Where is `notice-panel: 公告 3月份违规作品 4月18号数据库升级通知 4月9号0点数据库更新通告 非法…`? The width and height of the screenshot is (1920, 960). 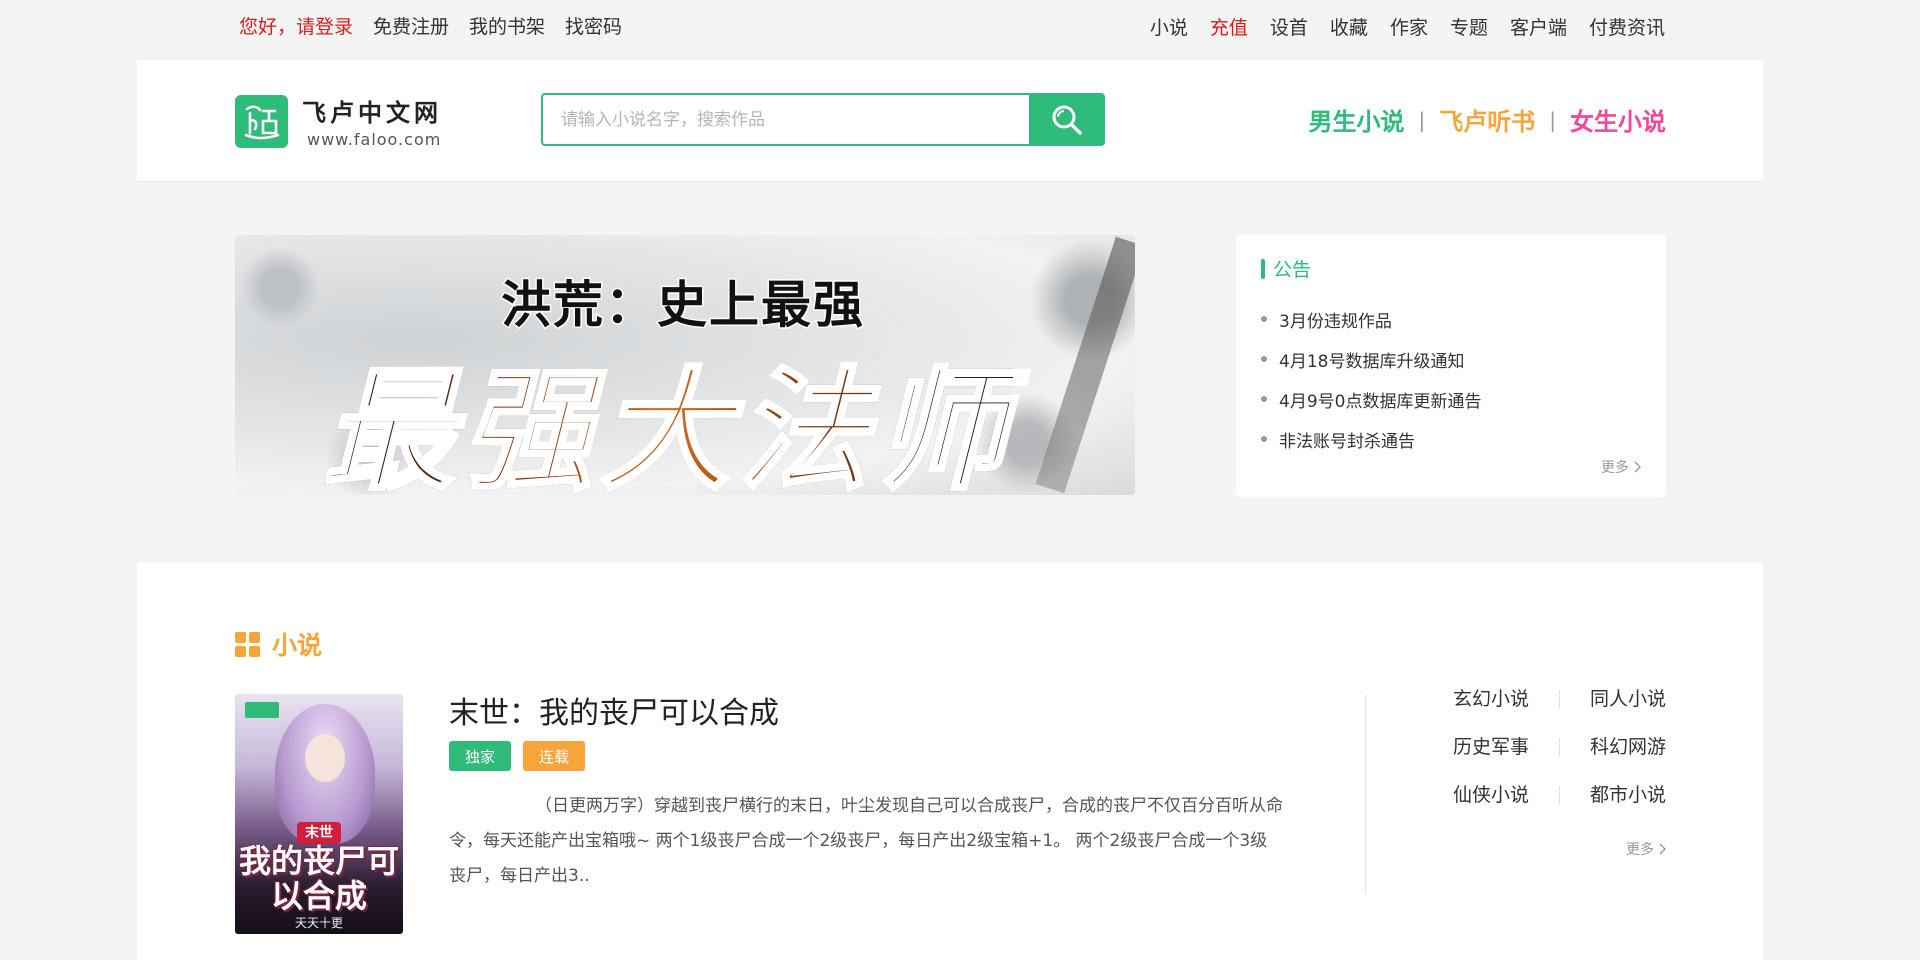 notice-panel: 公告 3月份违规作品 4月18号数据库升级通知 4月9号0点数据库更新通告 非法… is located at coordinates (1451, 366).